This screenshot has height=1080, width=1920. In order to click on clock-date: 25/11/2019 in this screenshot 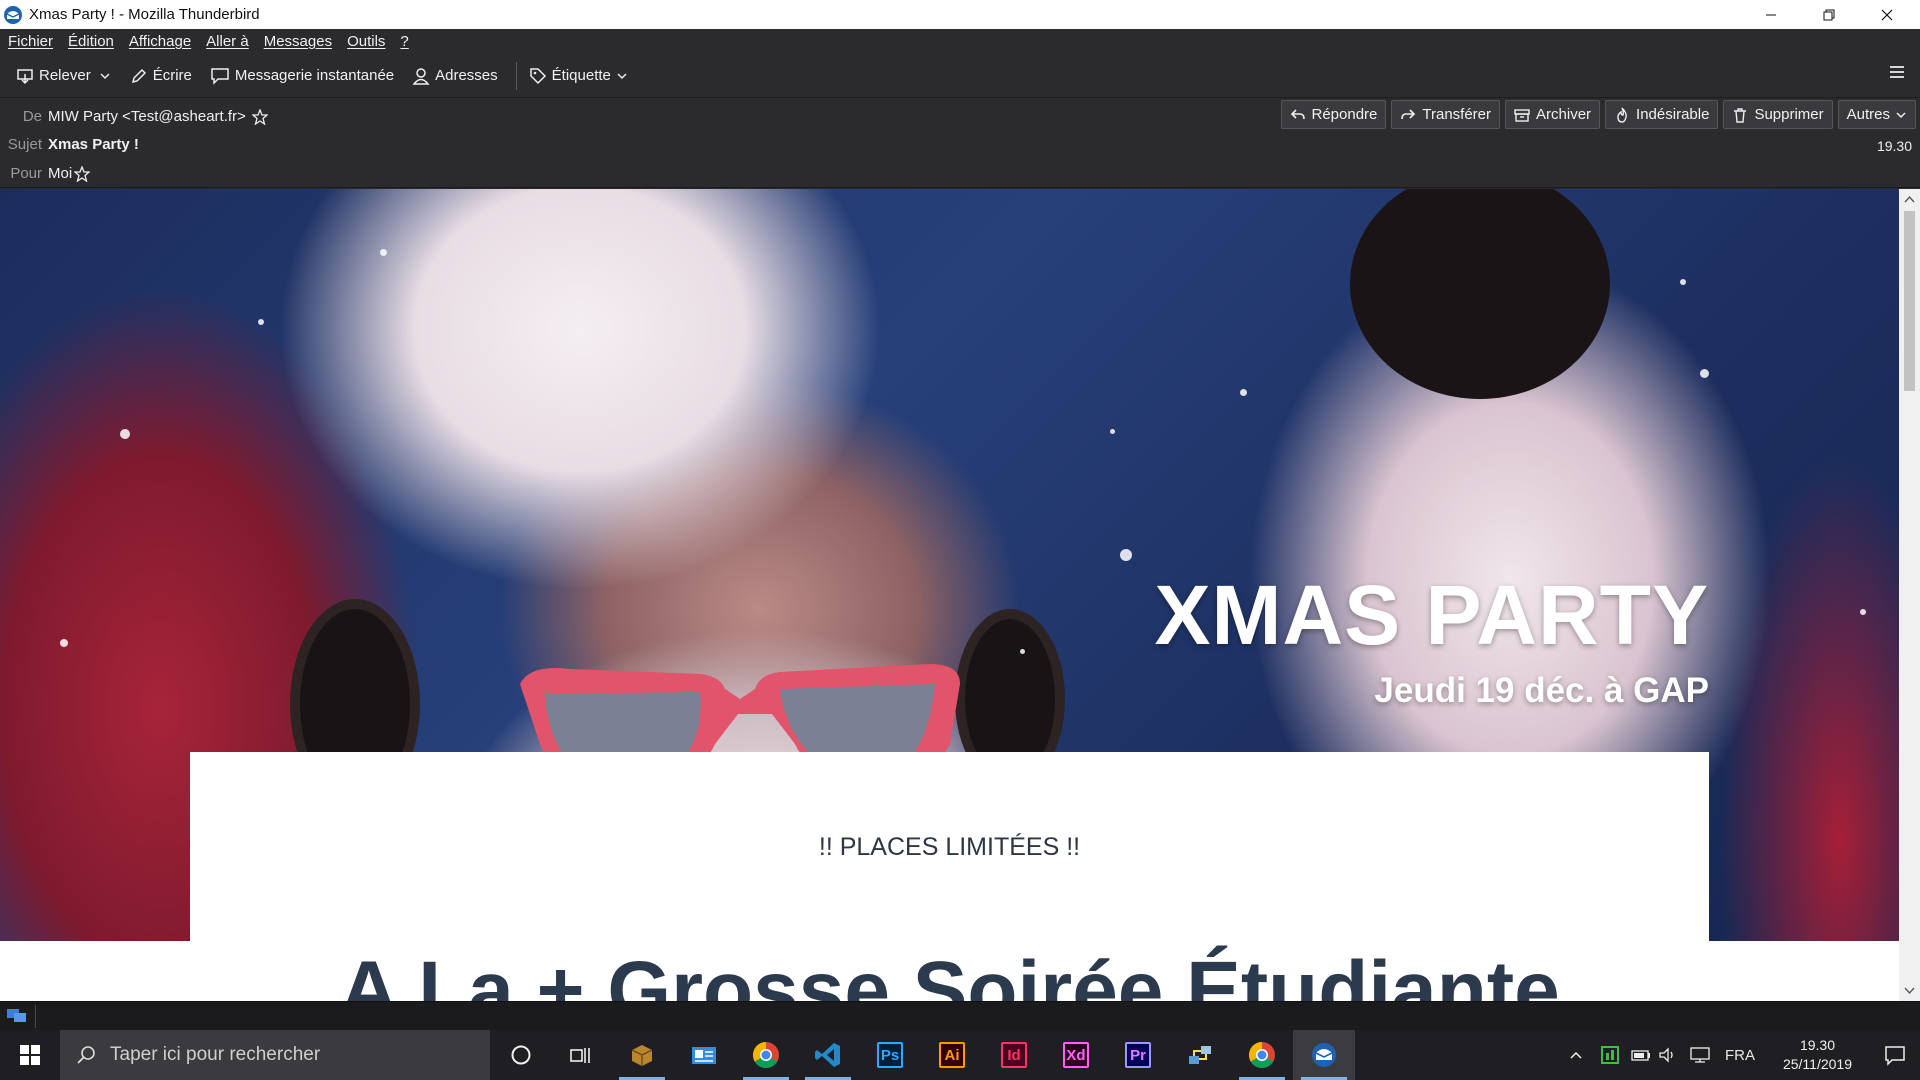, I will do `click(1817, 1064)`.